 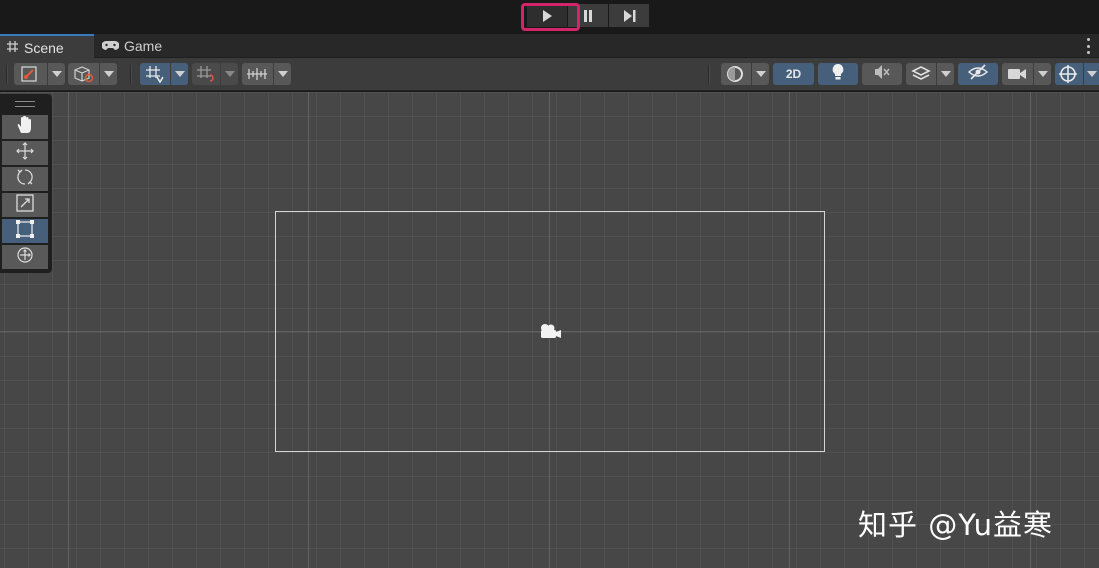 I want to click on increment-snap-button, so click(x=215, y=74).